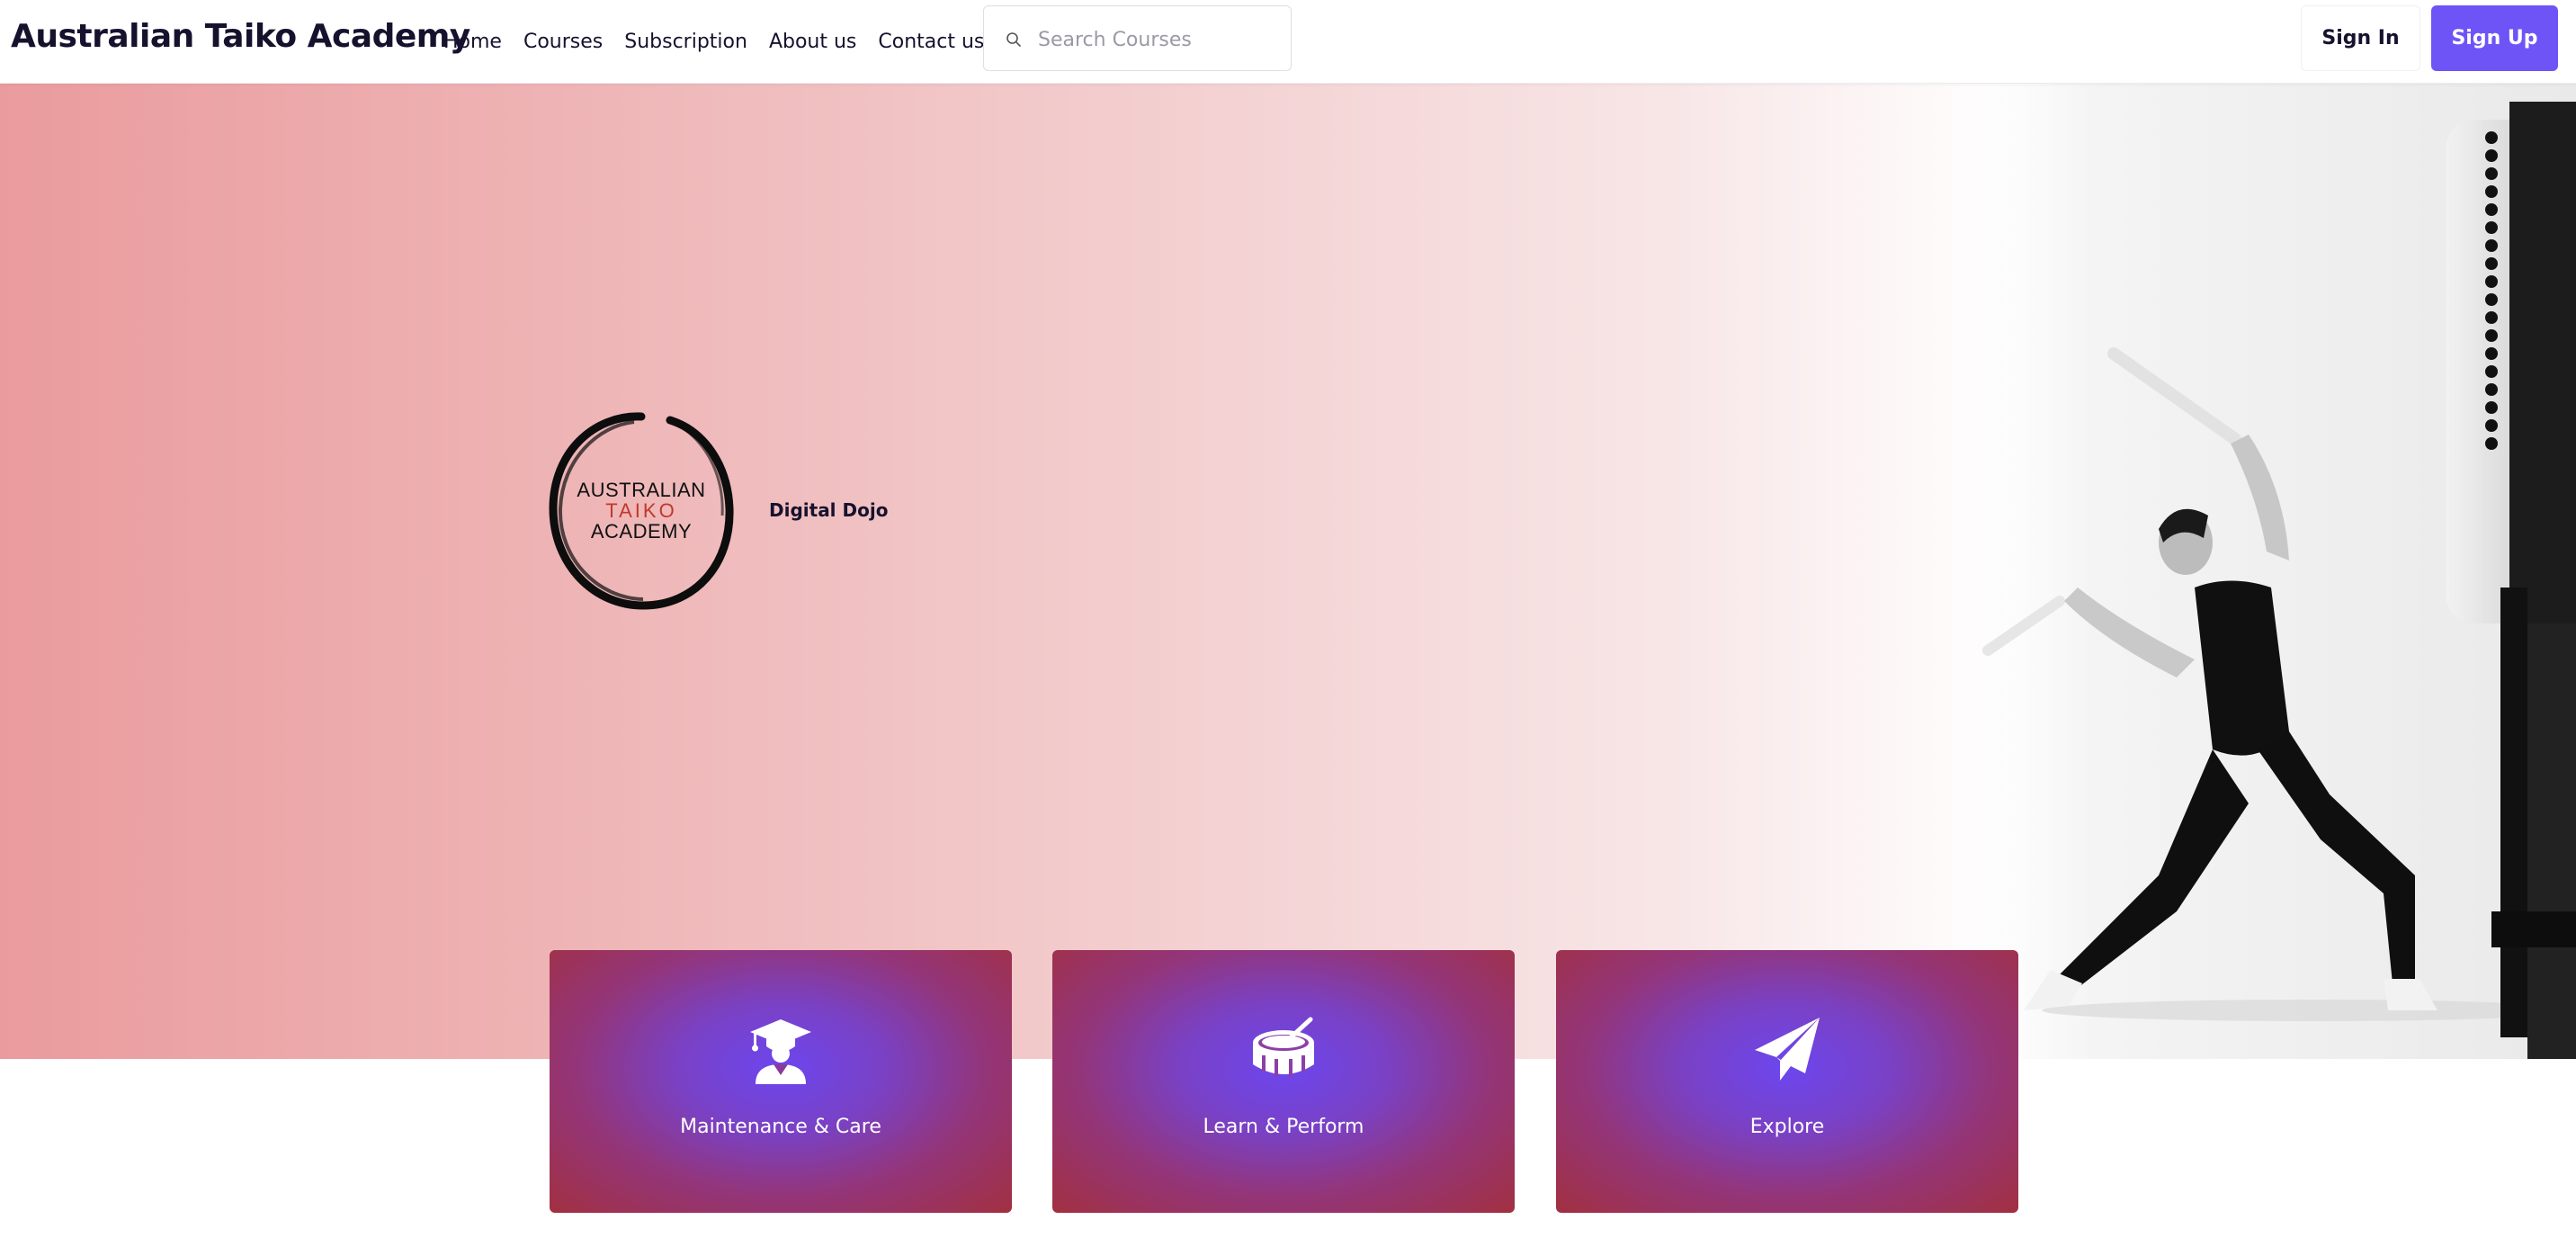  I want to click on paper-plane-icon, so click(1787, 1049).